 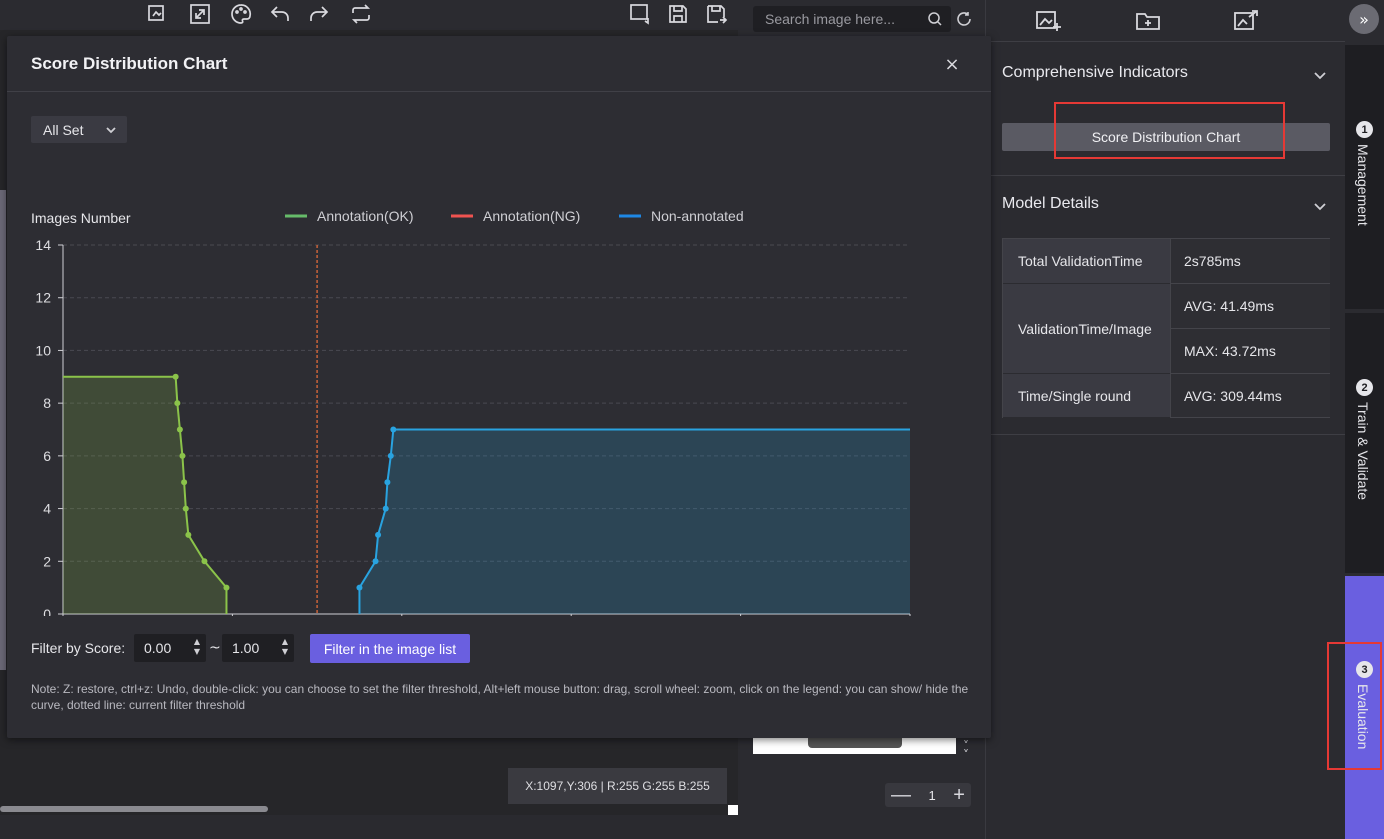 I want to click on right-toolbar, so click(x=1166, y=21).